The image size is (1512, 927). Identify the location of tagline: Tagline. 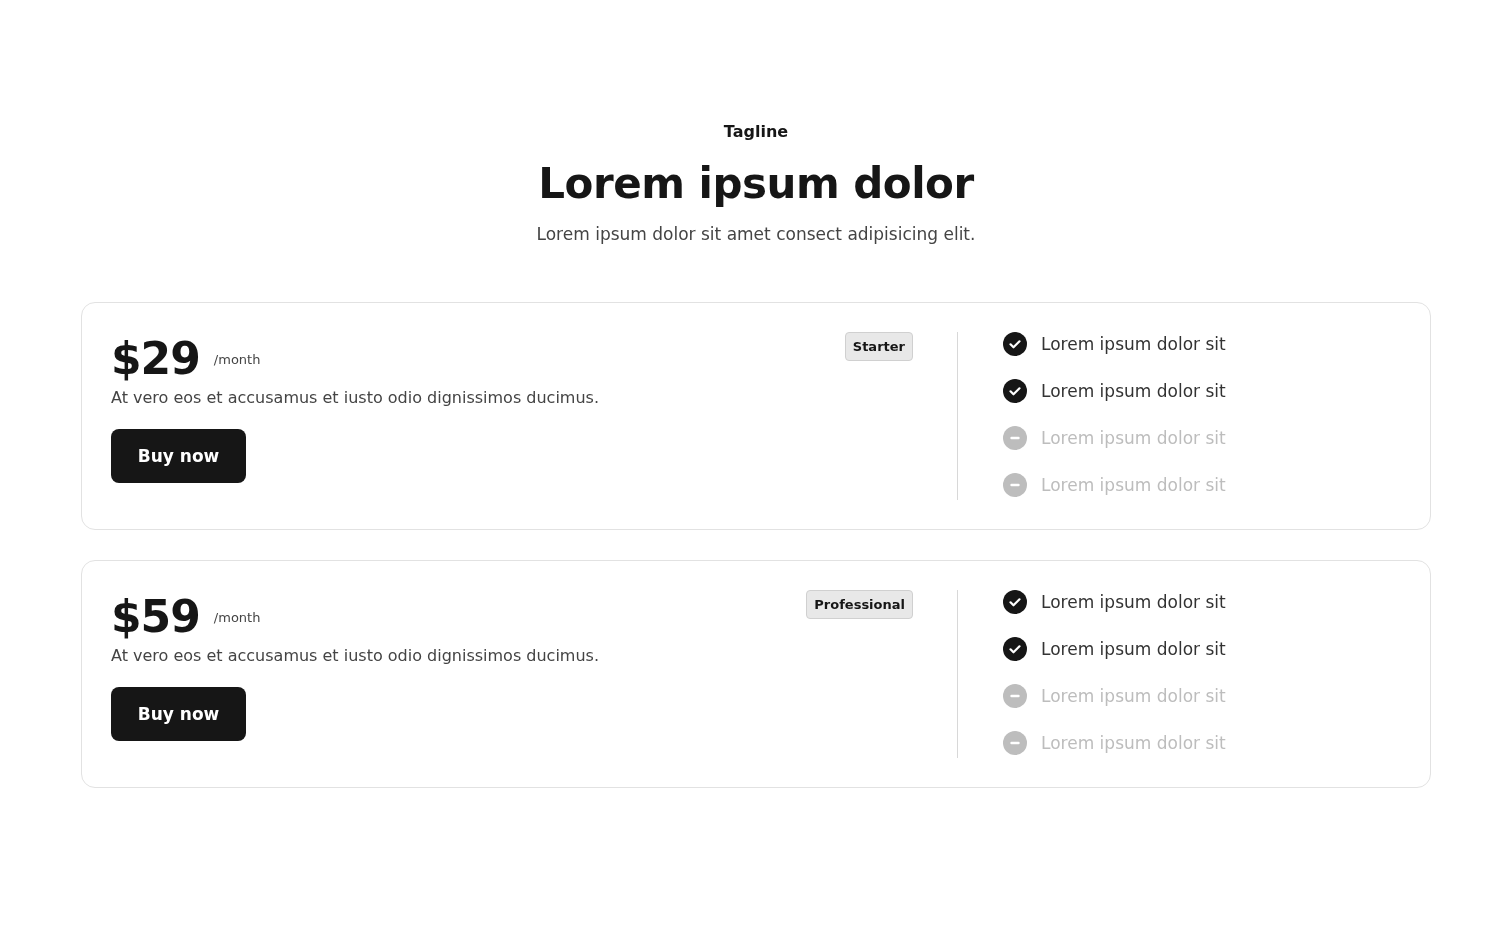
(756, 131).